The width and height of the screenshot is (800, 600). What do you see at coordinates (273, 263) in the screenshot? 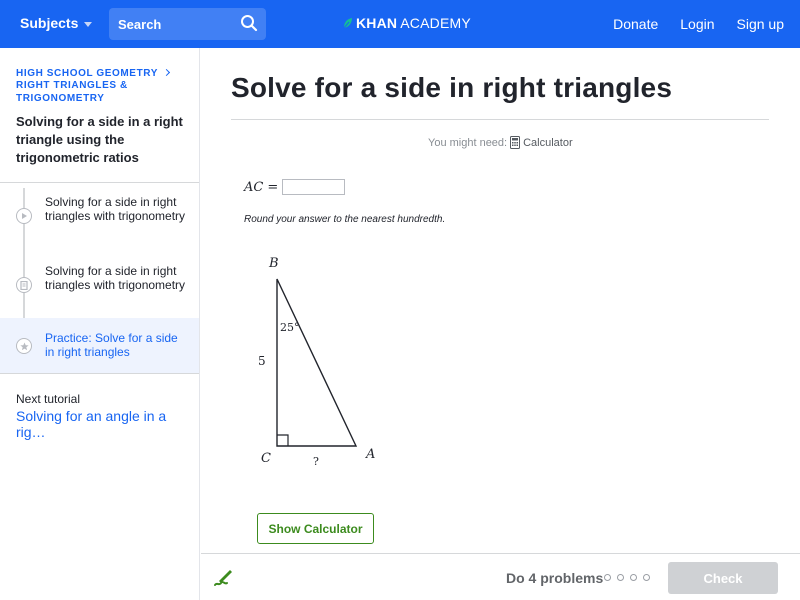
I see `vertex-b-label: B` at bounding box center [273, 263].